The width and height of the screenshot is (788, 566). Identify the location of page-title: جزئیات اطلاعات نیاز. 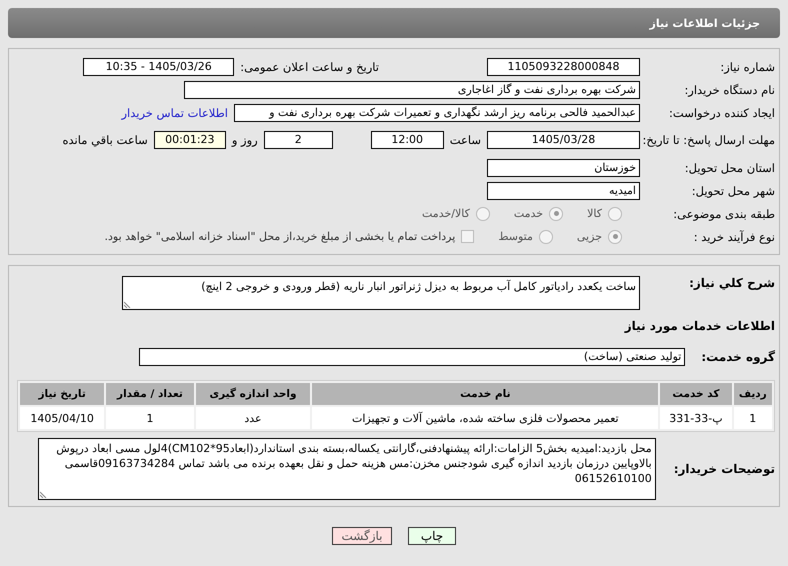
(705, 23).